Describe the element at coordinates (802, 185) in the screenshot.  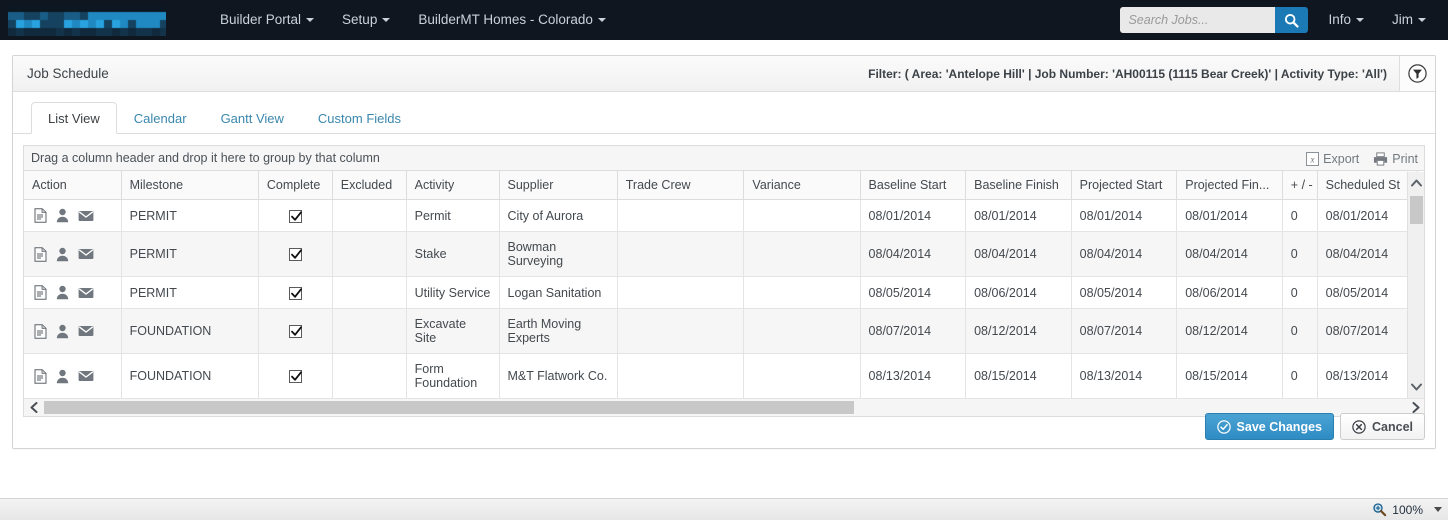
I see `column-header-variance: Variance` at that location.